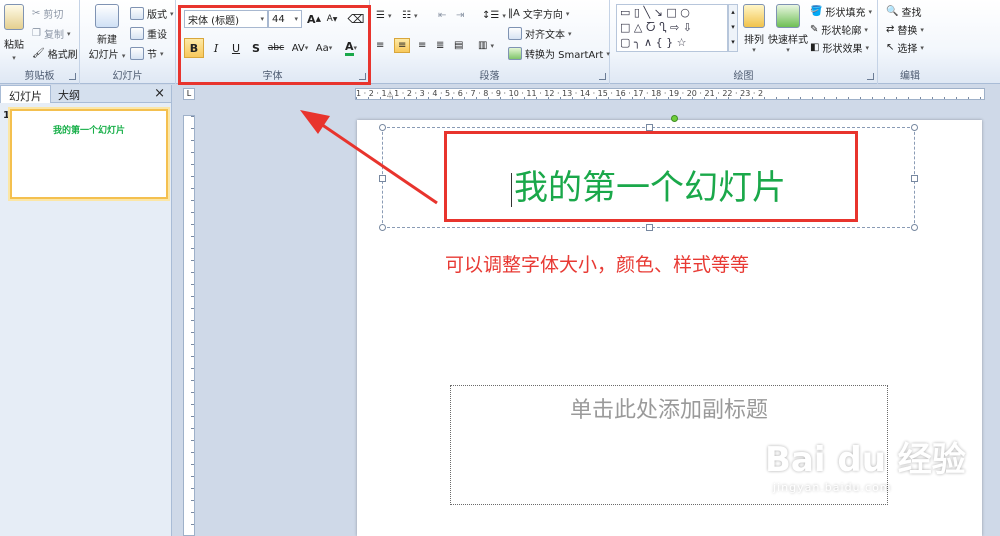 The height and width of the screenshot is (536, 1000). What do you see at coordinates (14, 17) in the screenshot?
I see `paste-icon` at bounding box center [14, 17].